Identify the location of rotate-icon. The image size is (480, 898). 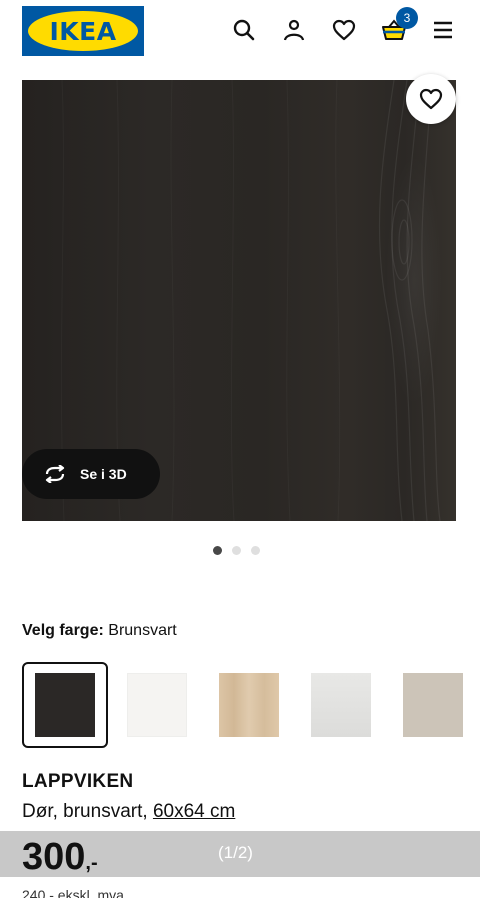
(55, 474).